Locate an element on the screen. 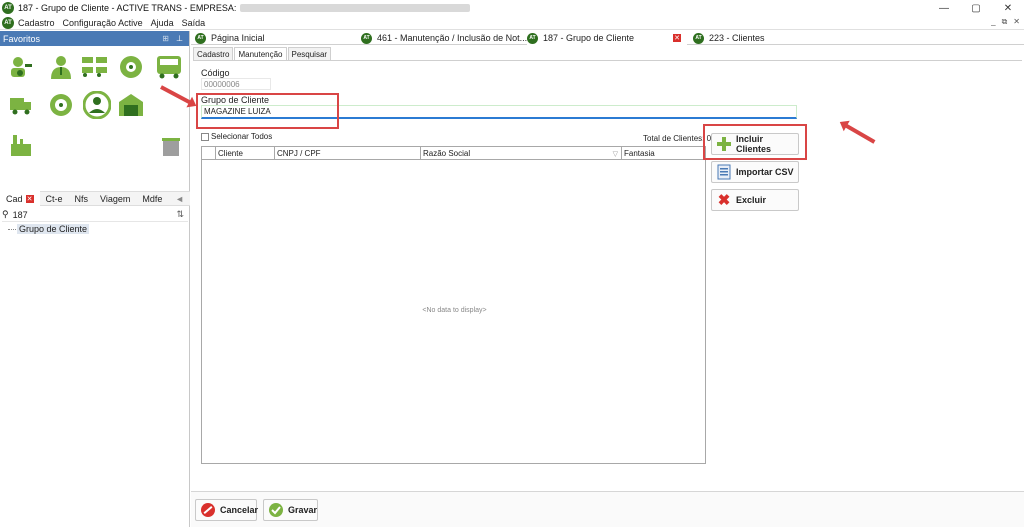  tab-mdfe: Mdfe is located at coordinates (152, 198).